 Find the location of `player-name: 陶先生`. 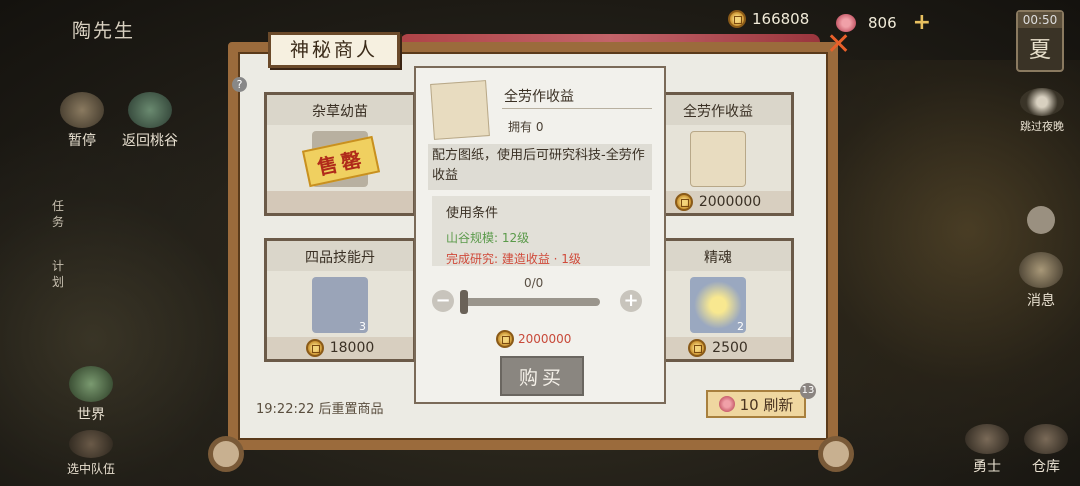

player-name: 陶先生 is located at coordinates (104, 31).